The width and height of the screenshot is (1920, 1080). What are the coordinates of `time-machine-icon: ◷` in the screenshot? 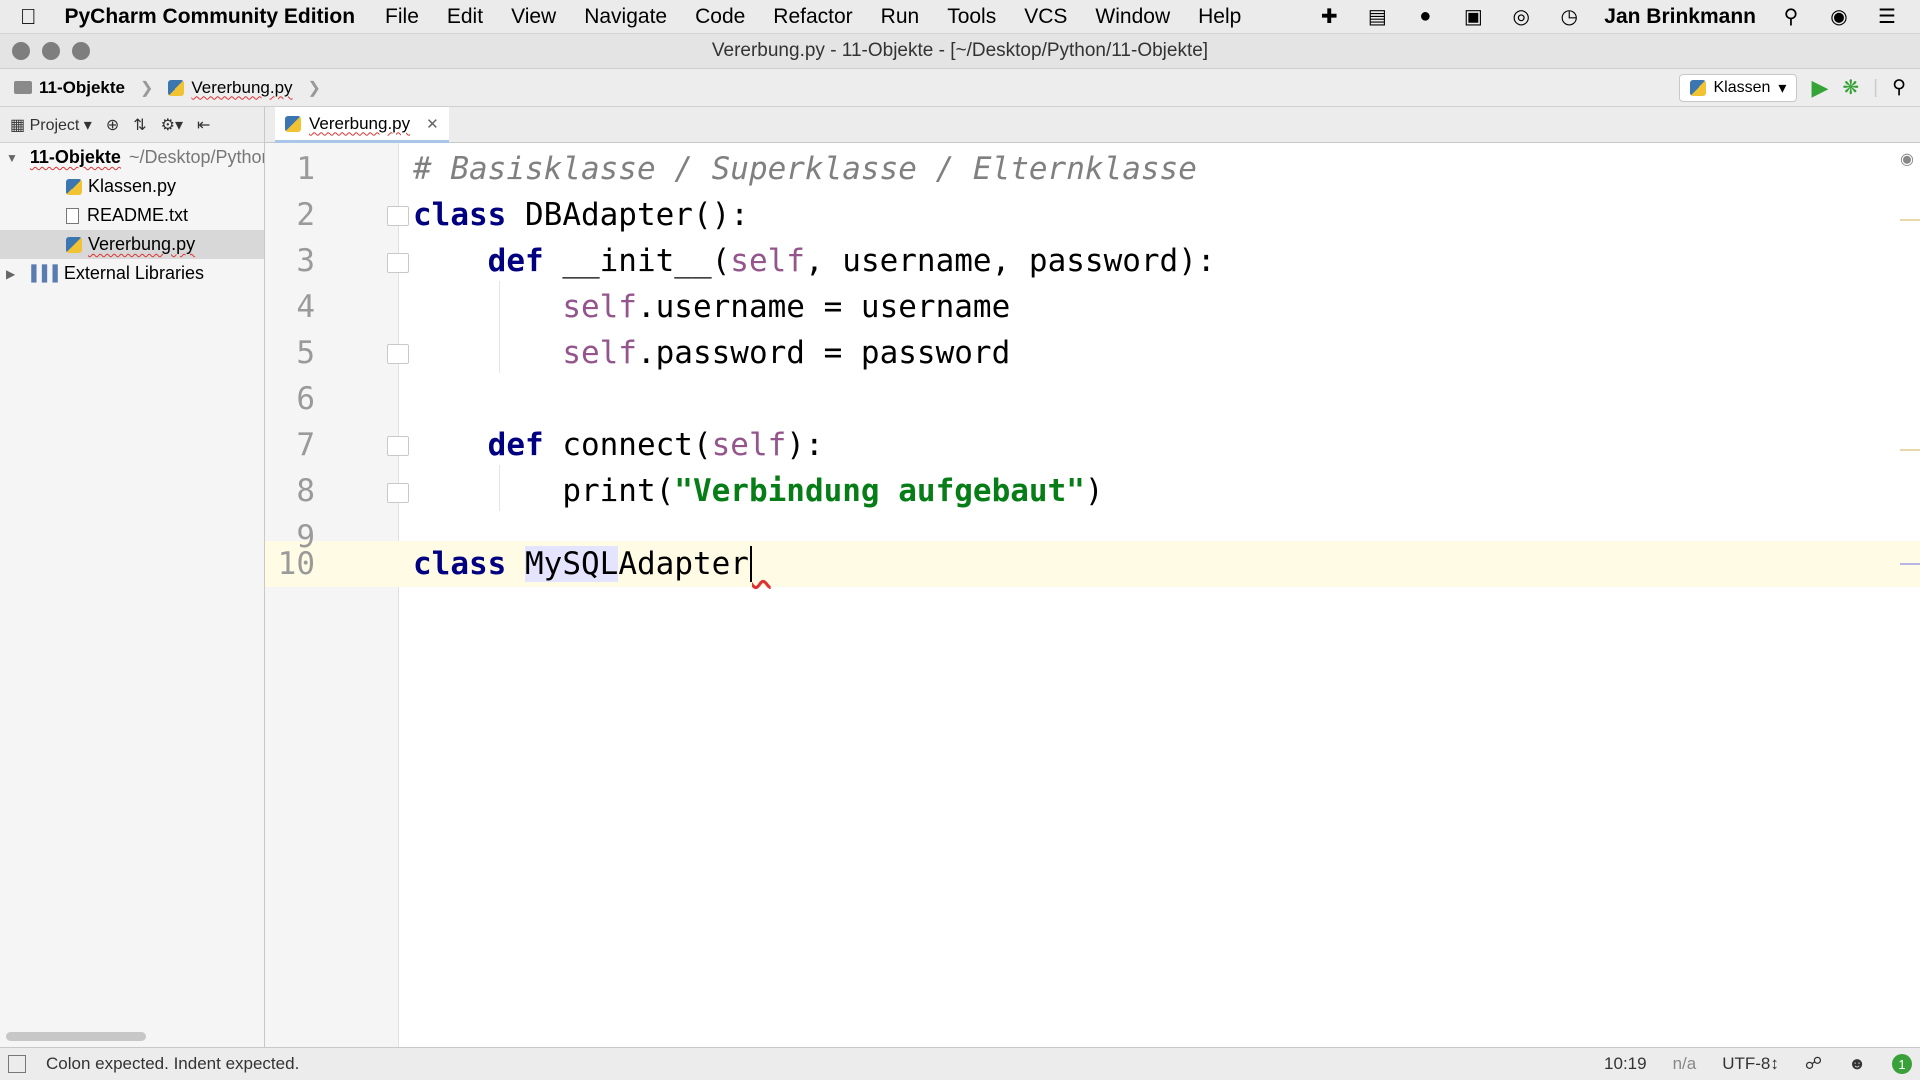 It's located at (1569, 17).